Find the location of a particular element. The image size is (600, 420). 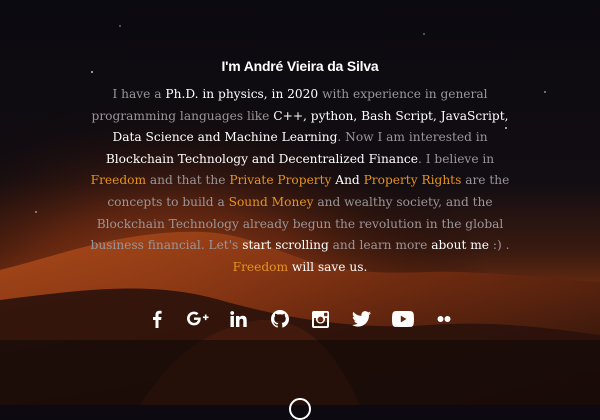

google-plus-link is located at coordinates (198, 319).